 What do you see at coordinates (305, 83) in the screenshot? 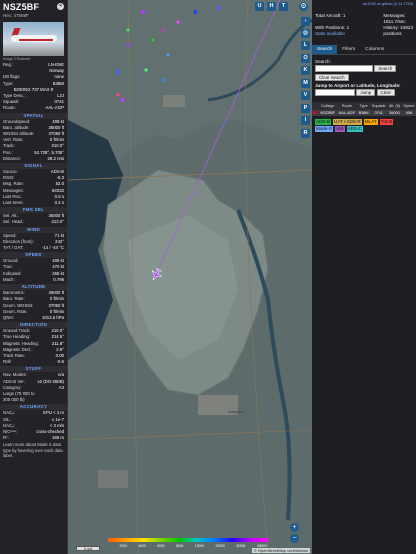
I see `map-button-m: M` at bounding box center [305, 83].